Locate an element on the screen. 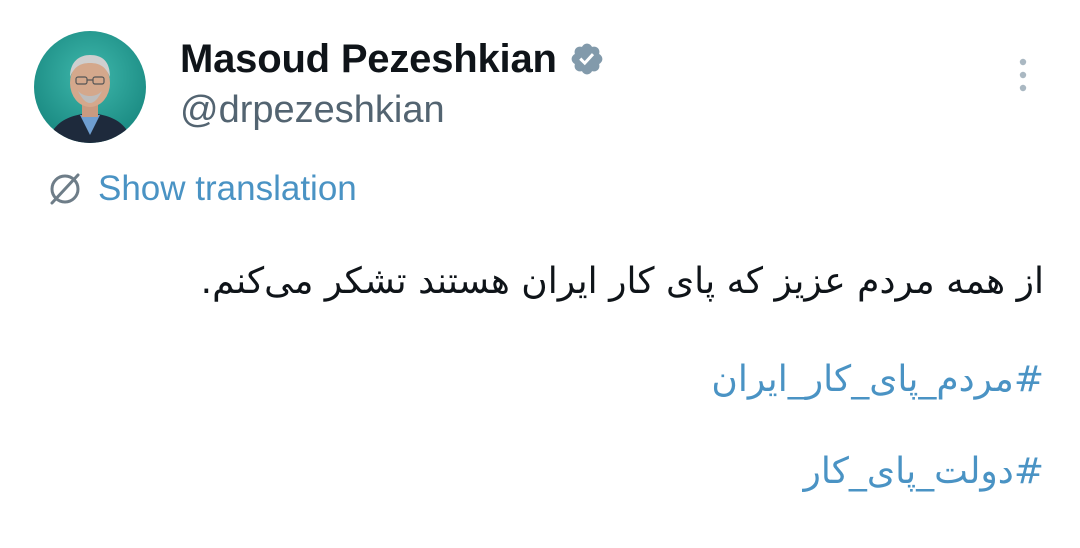  more-options-button is located at coordinates (1023, 76).